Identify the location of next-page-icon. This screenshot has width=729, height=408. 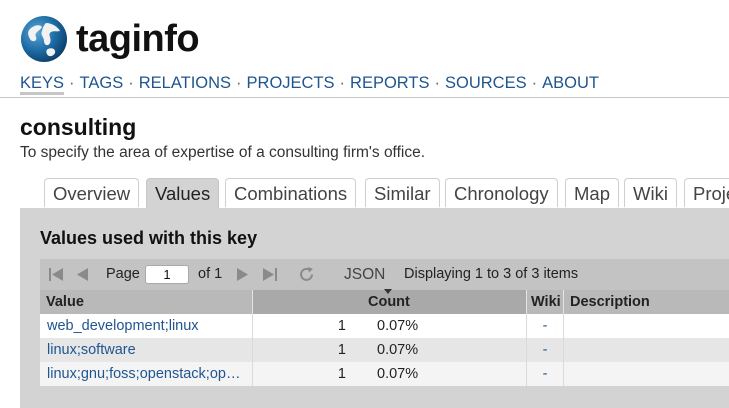
(243, 274).